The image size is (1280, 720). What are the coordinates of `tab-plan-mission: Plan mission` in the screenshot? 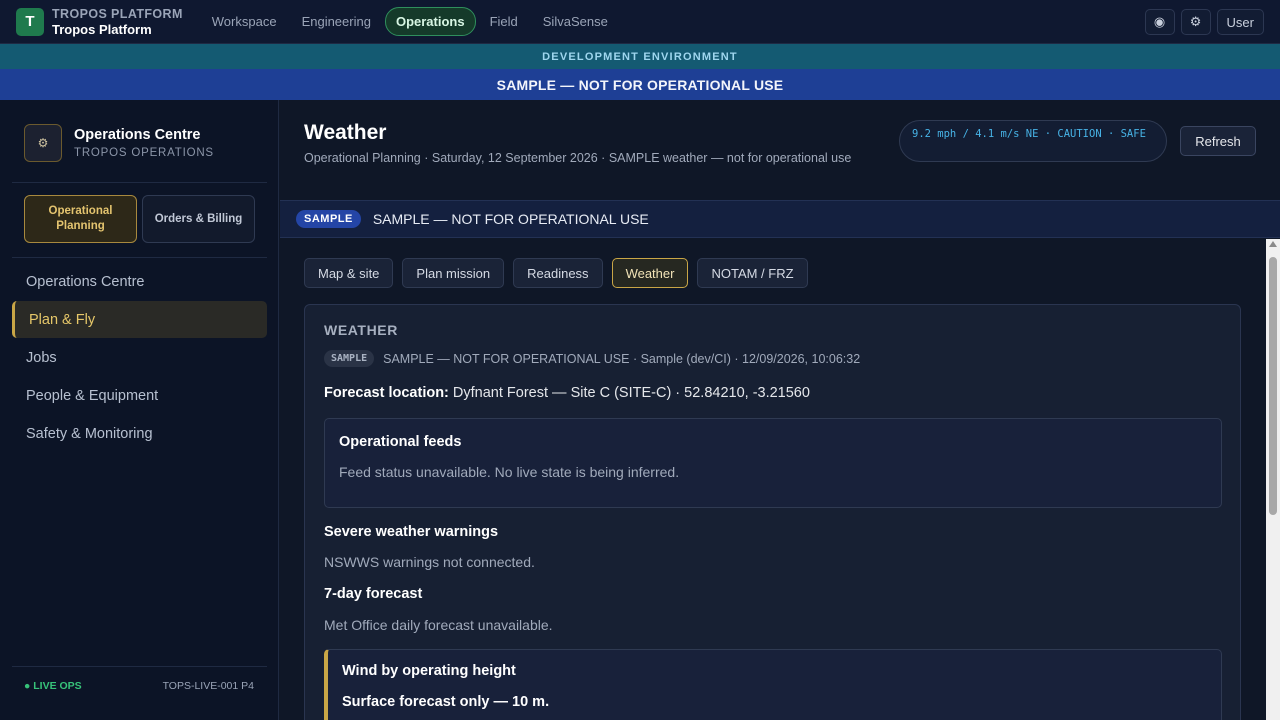 It's located at (453, 273).